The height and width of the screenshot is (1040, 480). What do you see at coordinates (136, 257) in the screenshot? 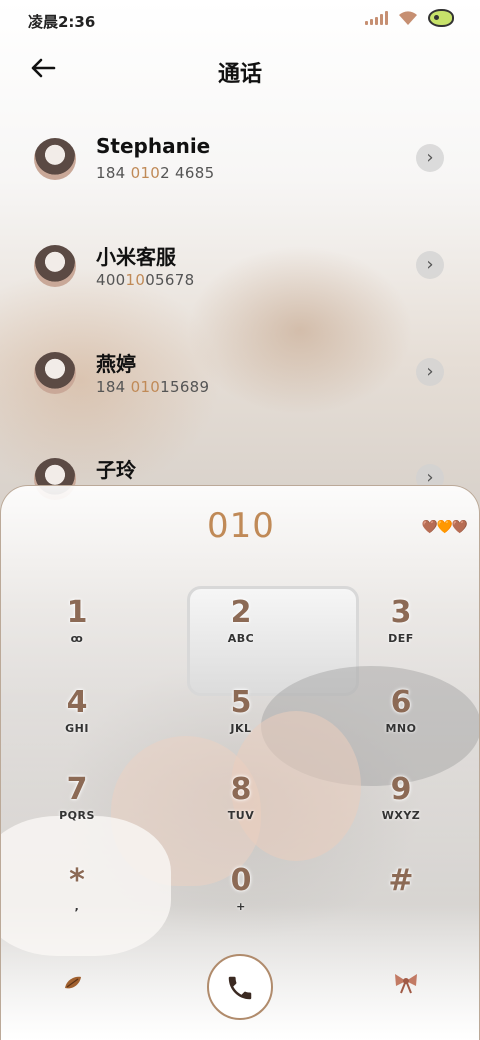
I see `contact-name: 小米客服` at bounding box center [136, 257].